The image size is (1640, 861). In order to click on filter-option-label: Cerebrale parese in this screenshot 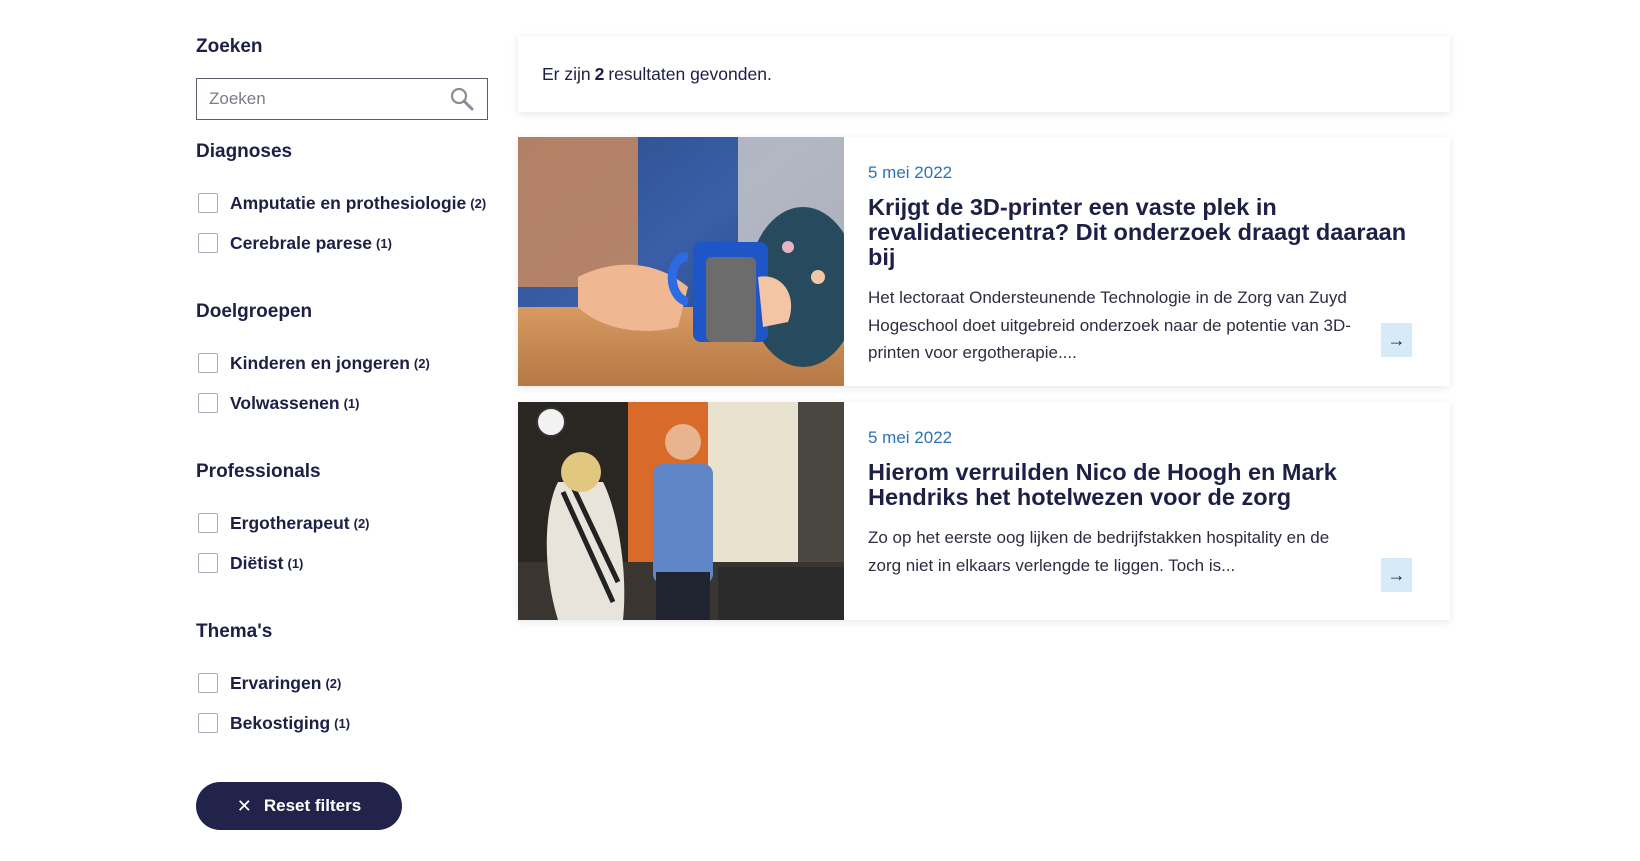, I will do `click(301, 242)`.